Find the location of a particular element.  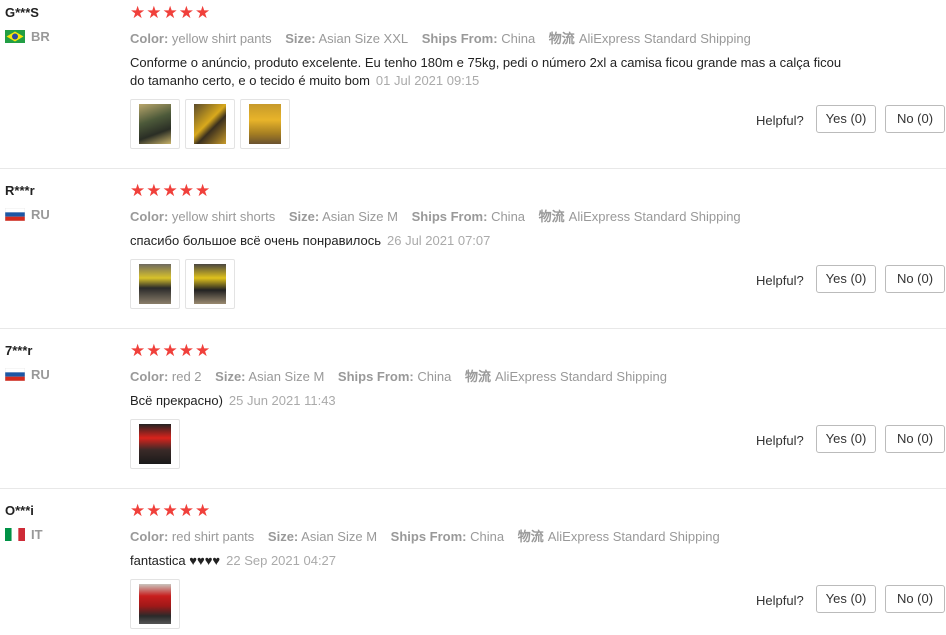

review-text: fantastica ♥♥♥♥ 22 Sep 2021 04:27 is located at coordinates (233, 560).